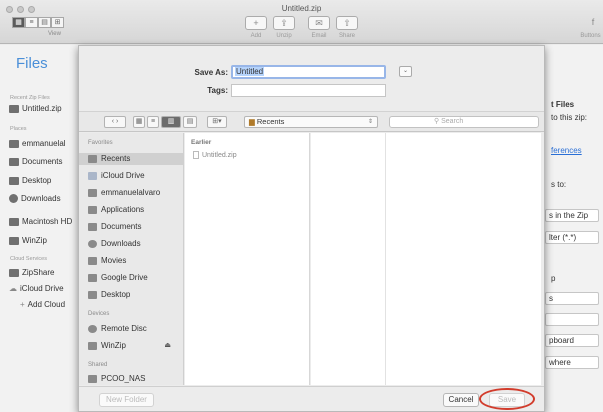 The width and height of the screenshot is (603, 412). I want to click on option-box: s, so click(572, 298).